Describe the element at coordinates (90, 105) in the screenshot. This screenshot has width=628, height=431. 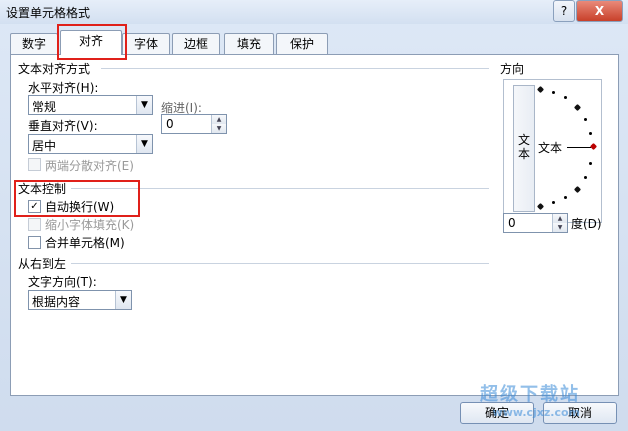
I see `horizontal-align-select: 常规 ▼` at that location.